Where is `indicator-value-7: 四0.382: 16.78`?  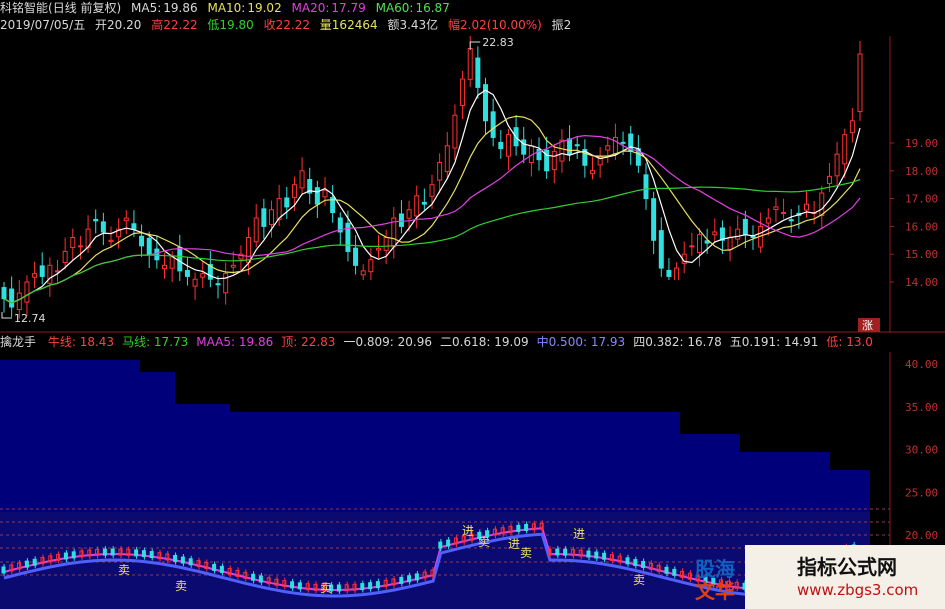
indicator-value-7: 四0.382: 16.78 is located at coordinates (677, 342).